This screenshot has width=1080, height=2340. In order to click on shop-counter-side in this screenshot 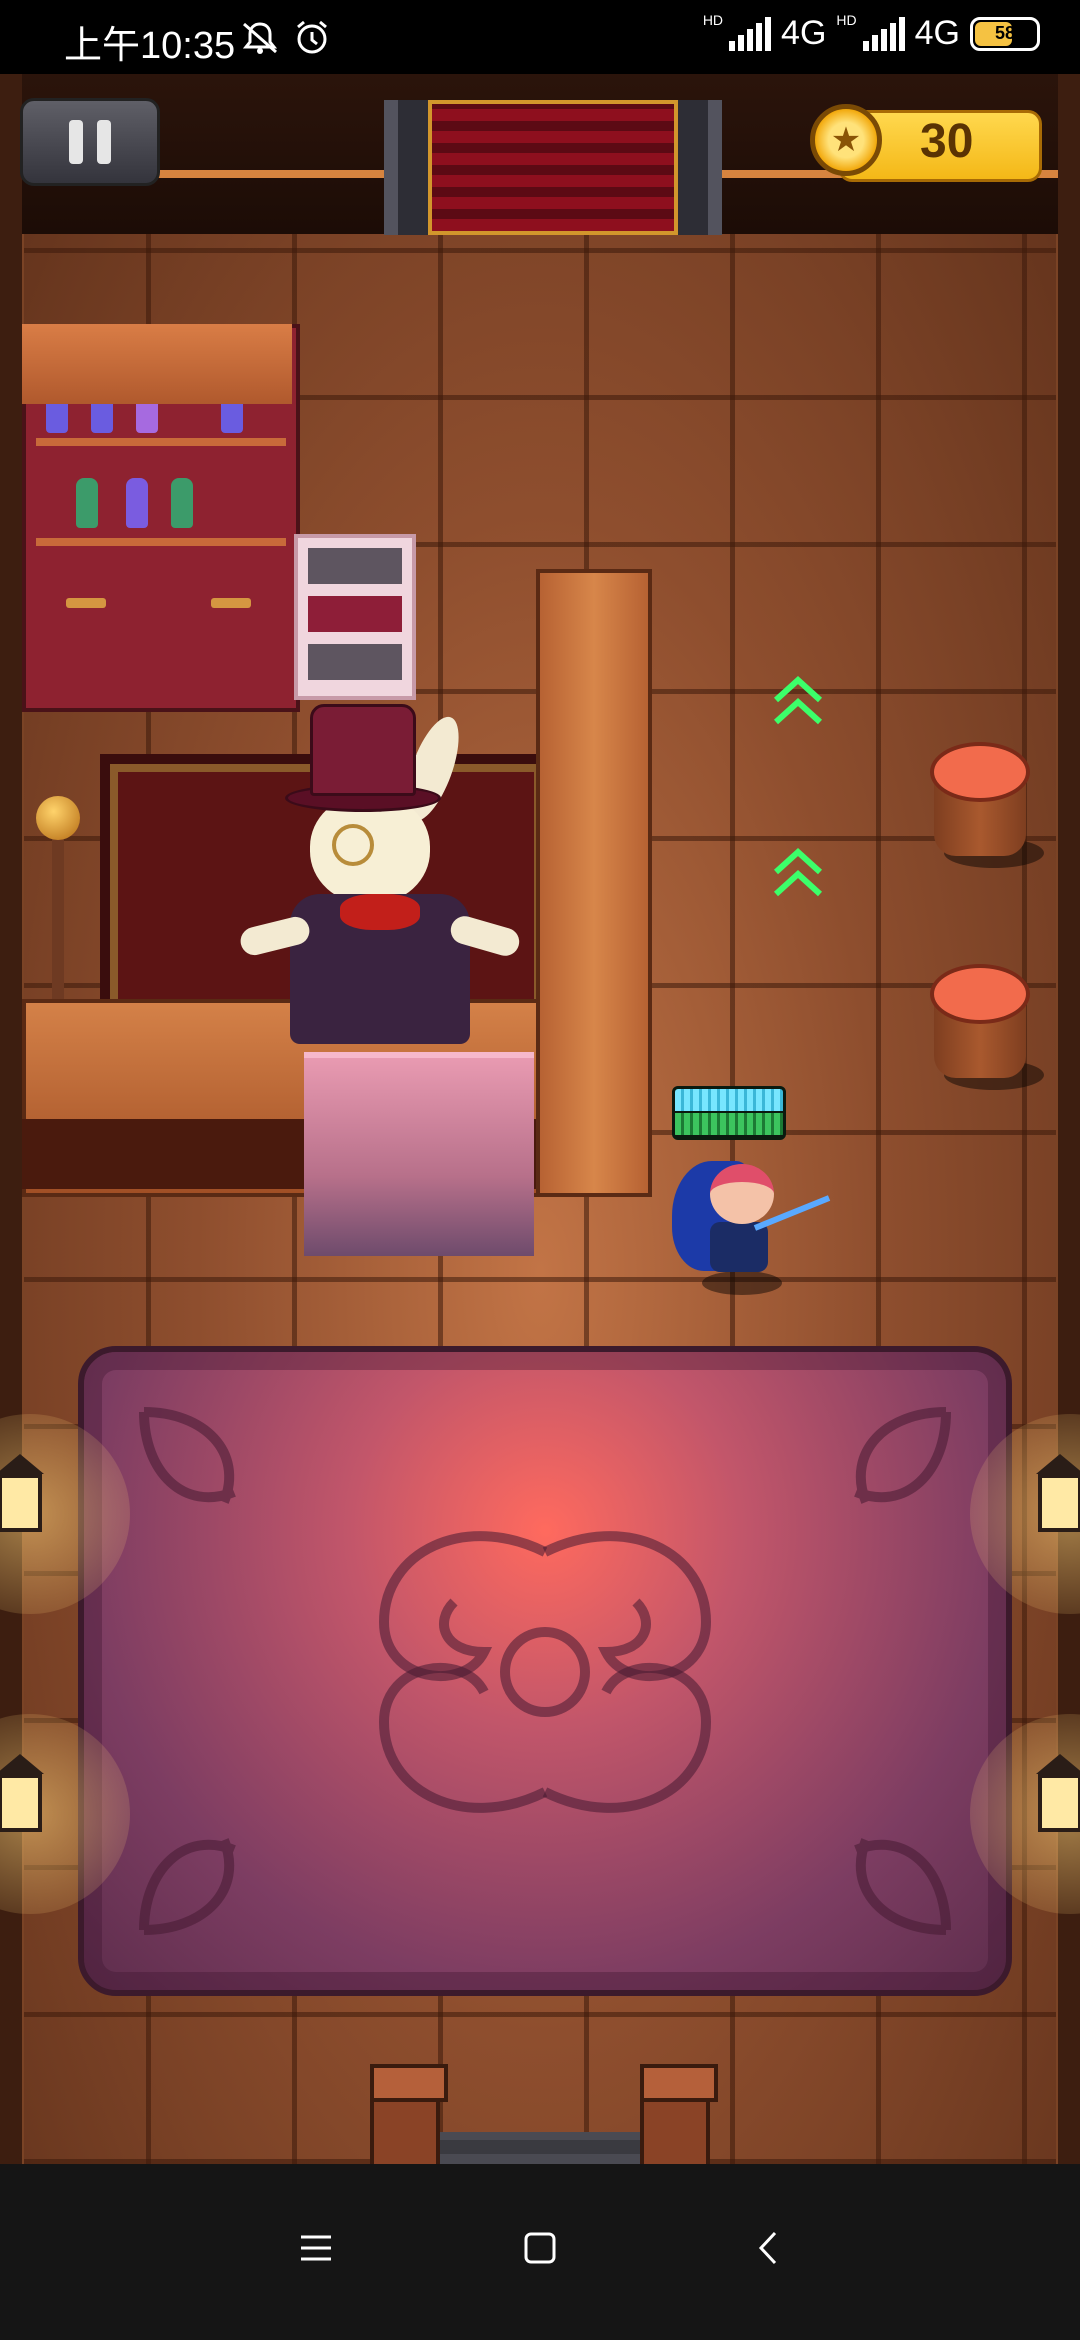, I will do `click(594, 883)`.